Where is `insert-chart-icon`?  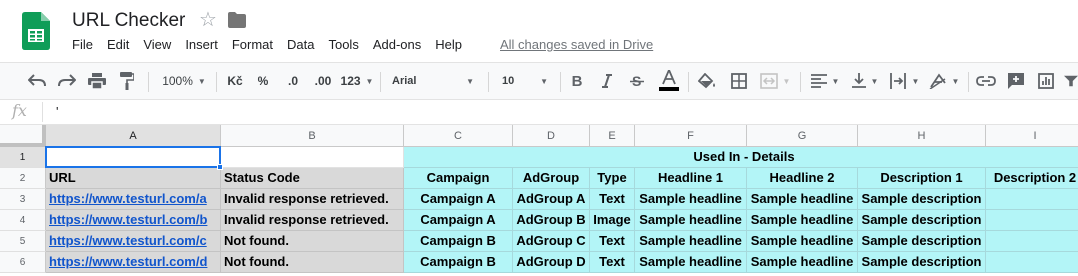 insert-chart-icon is located at coordinates (1046, 81).